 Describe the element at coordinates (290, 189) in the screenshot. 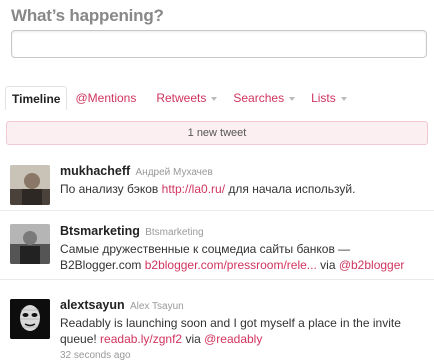

I see `tweet-text-part: для начала используй.` at that location.